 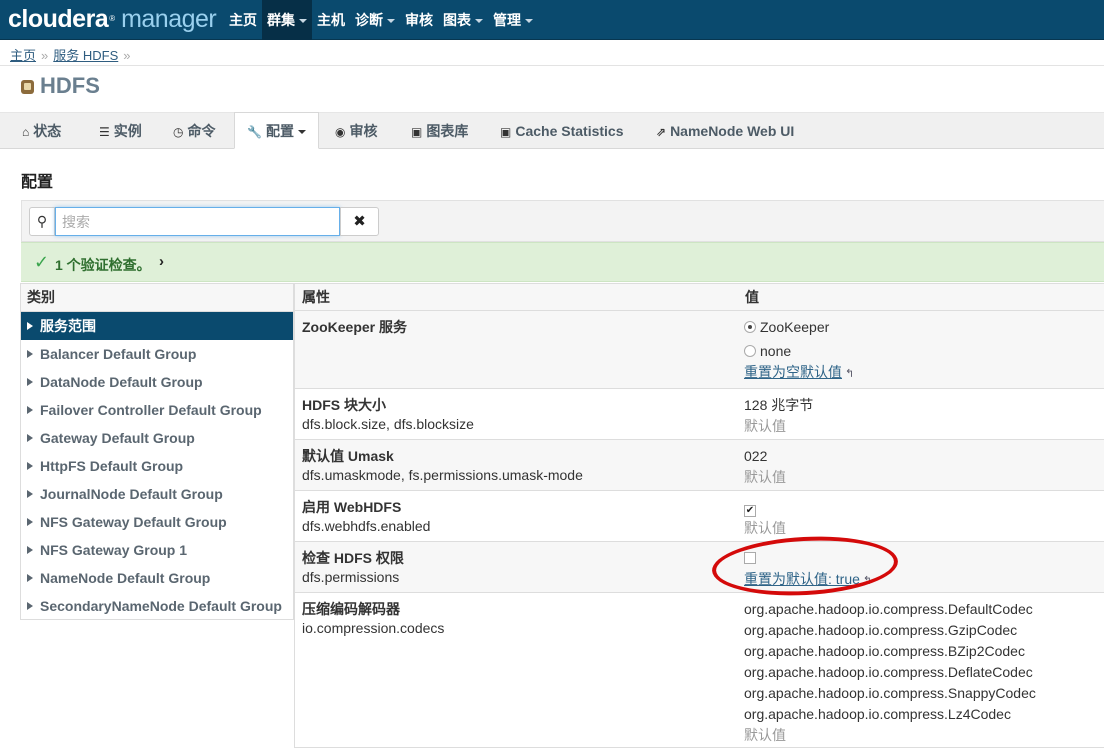 What do you see at coordinates (157, 494) in the screenshot?
I see `category-item-journalnode: JournalNode Default Group` at bounding box center [157, 494].